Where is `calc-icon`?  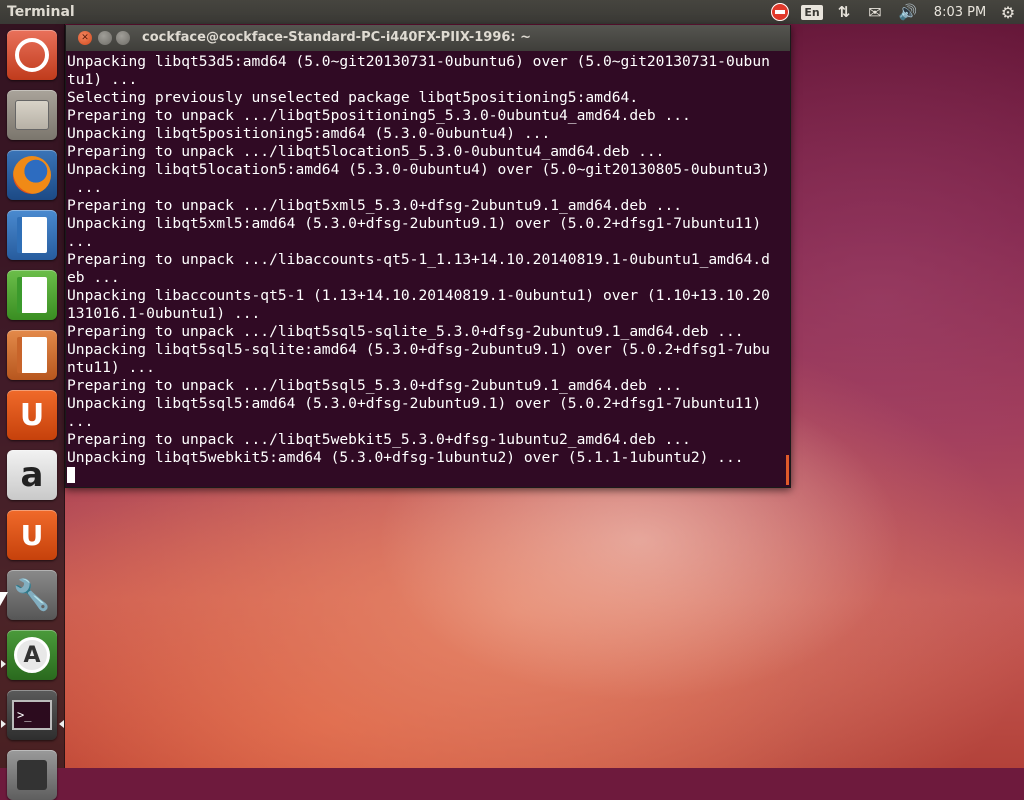 calc-icon is located at coordinates (32, 295).